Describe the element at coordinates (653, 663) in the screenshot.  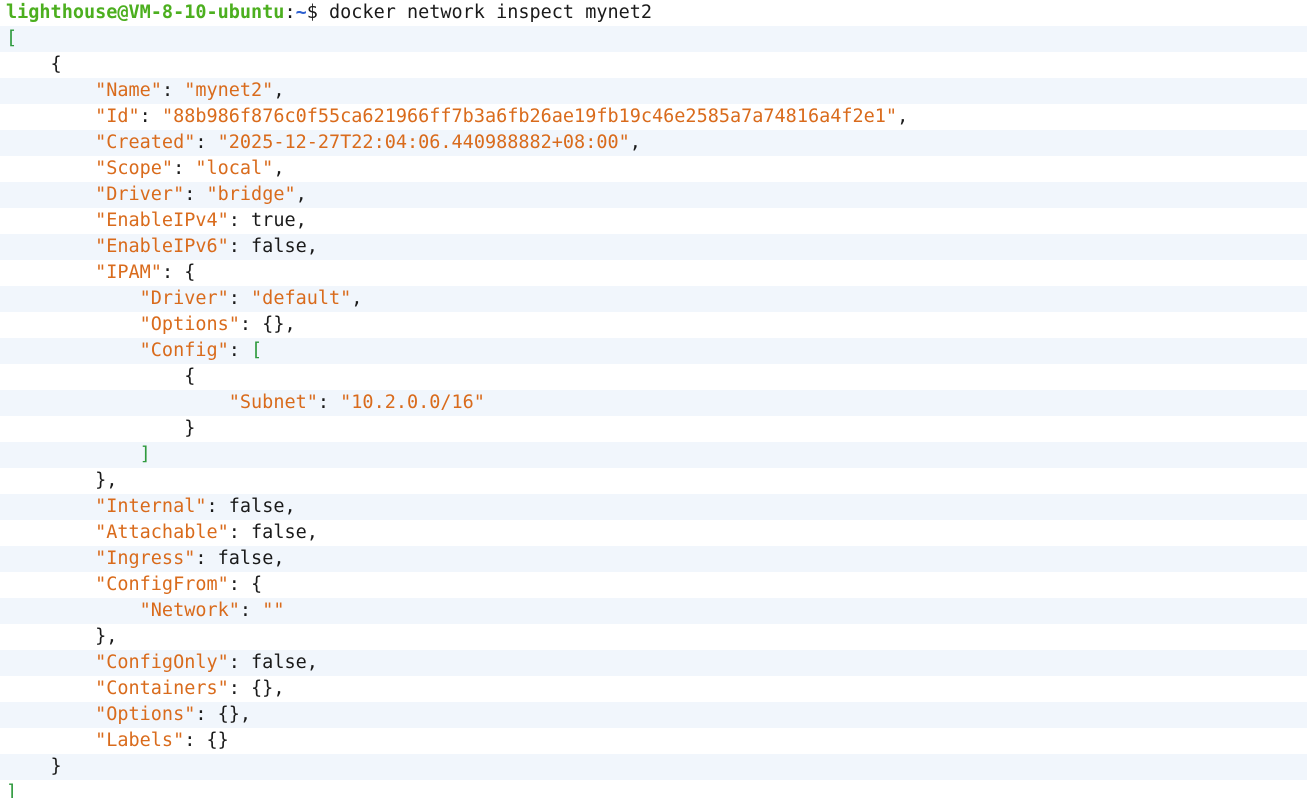
I see `output-line: "ConfigOnly": false,` at that location.